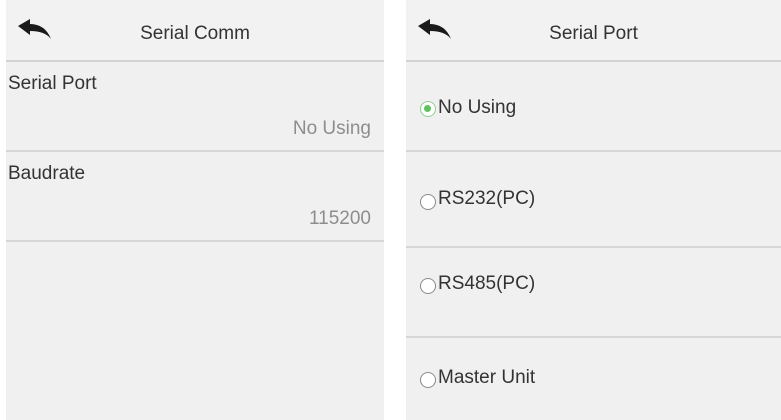 The width and height of the screenshot is (781, 420). Describe the element at coordinates (428, 109) in the screenshot. I see `radio-checked-icon` at that location.